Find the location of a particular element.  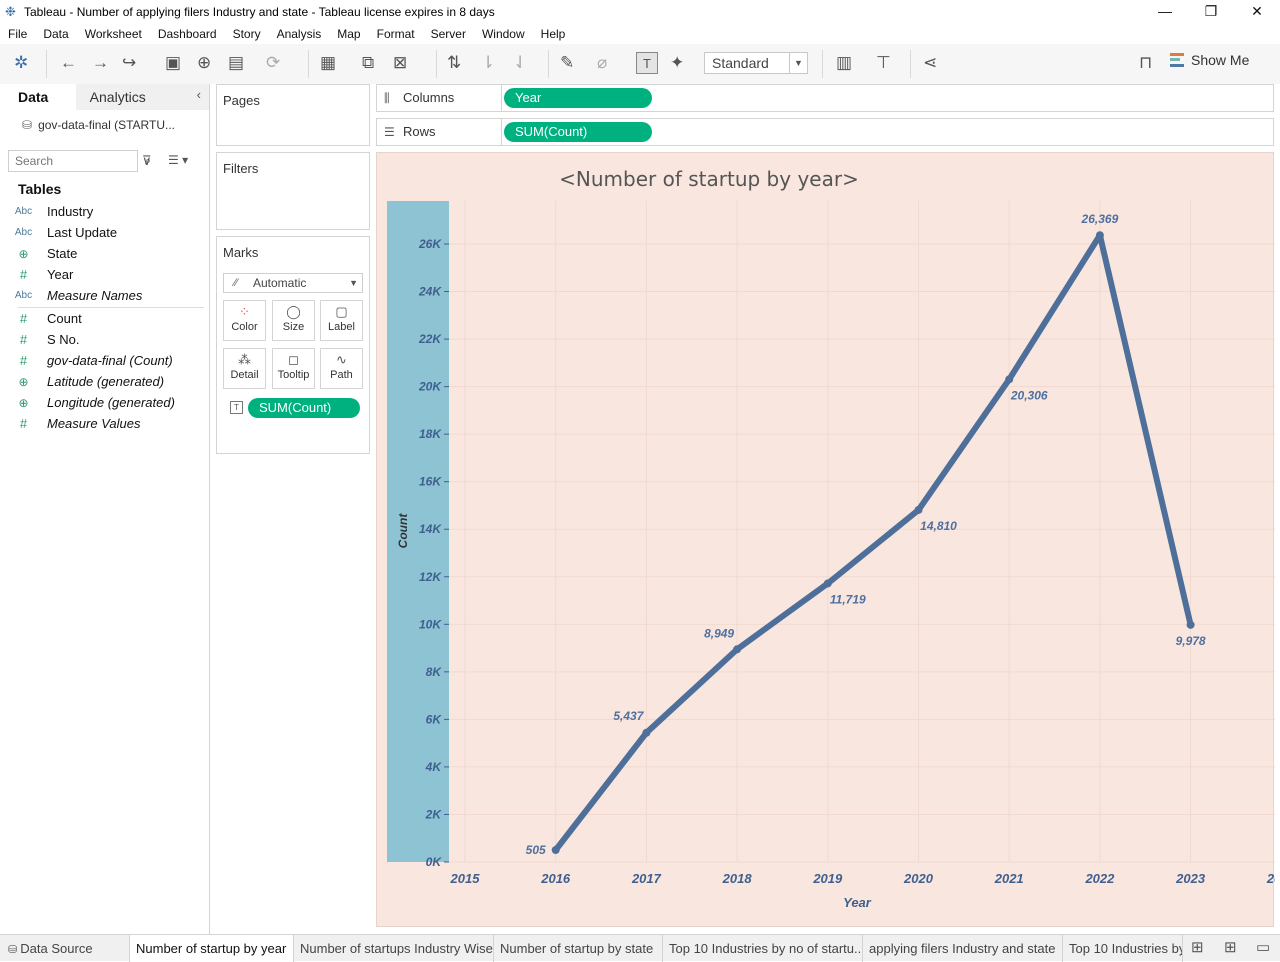

show-me-button: Show Me is located at coordinates (1209, 60).